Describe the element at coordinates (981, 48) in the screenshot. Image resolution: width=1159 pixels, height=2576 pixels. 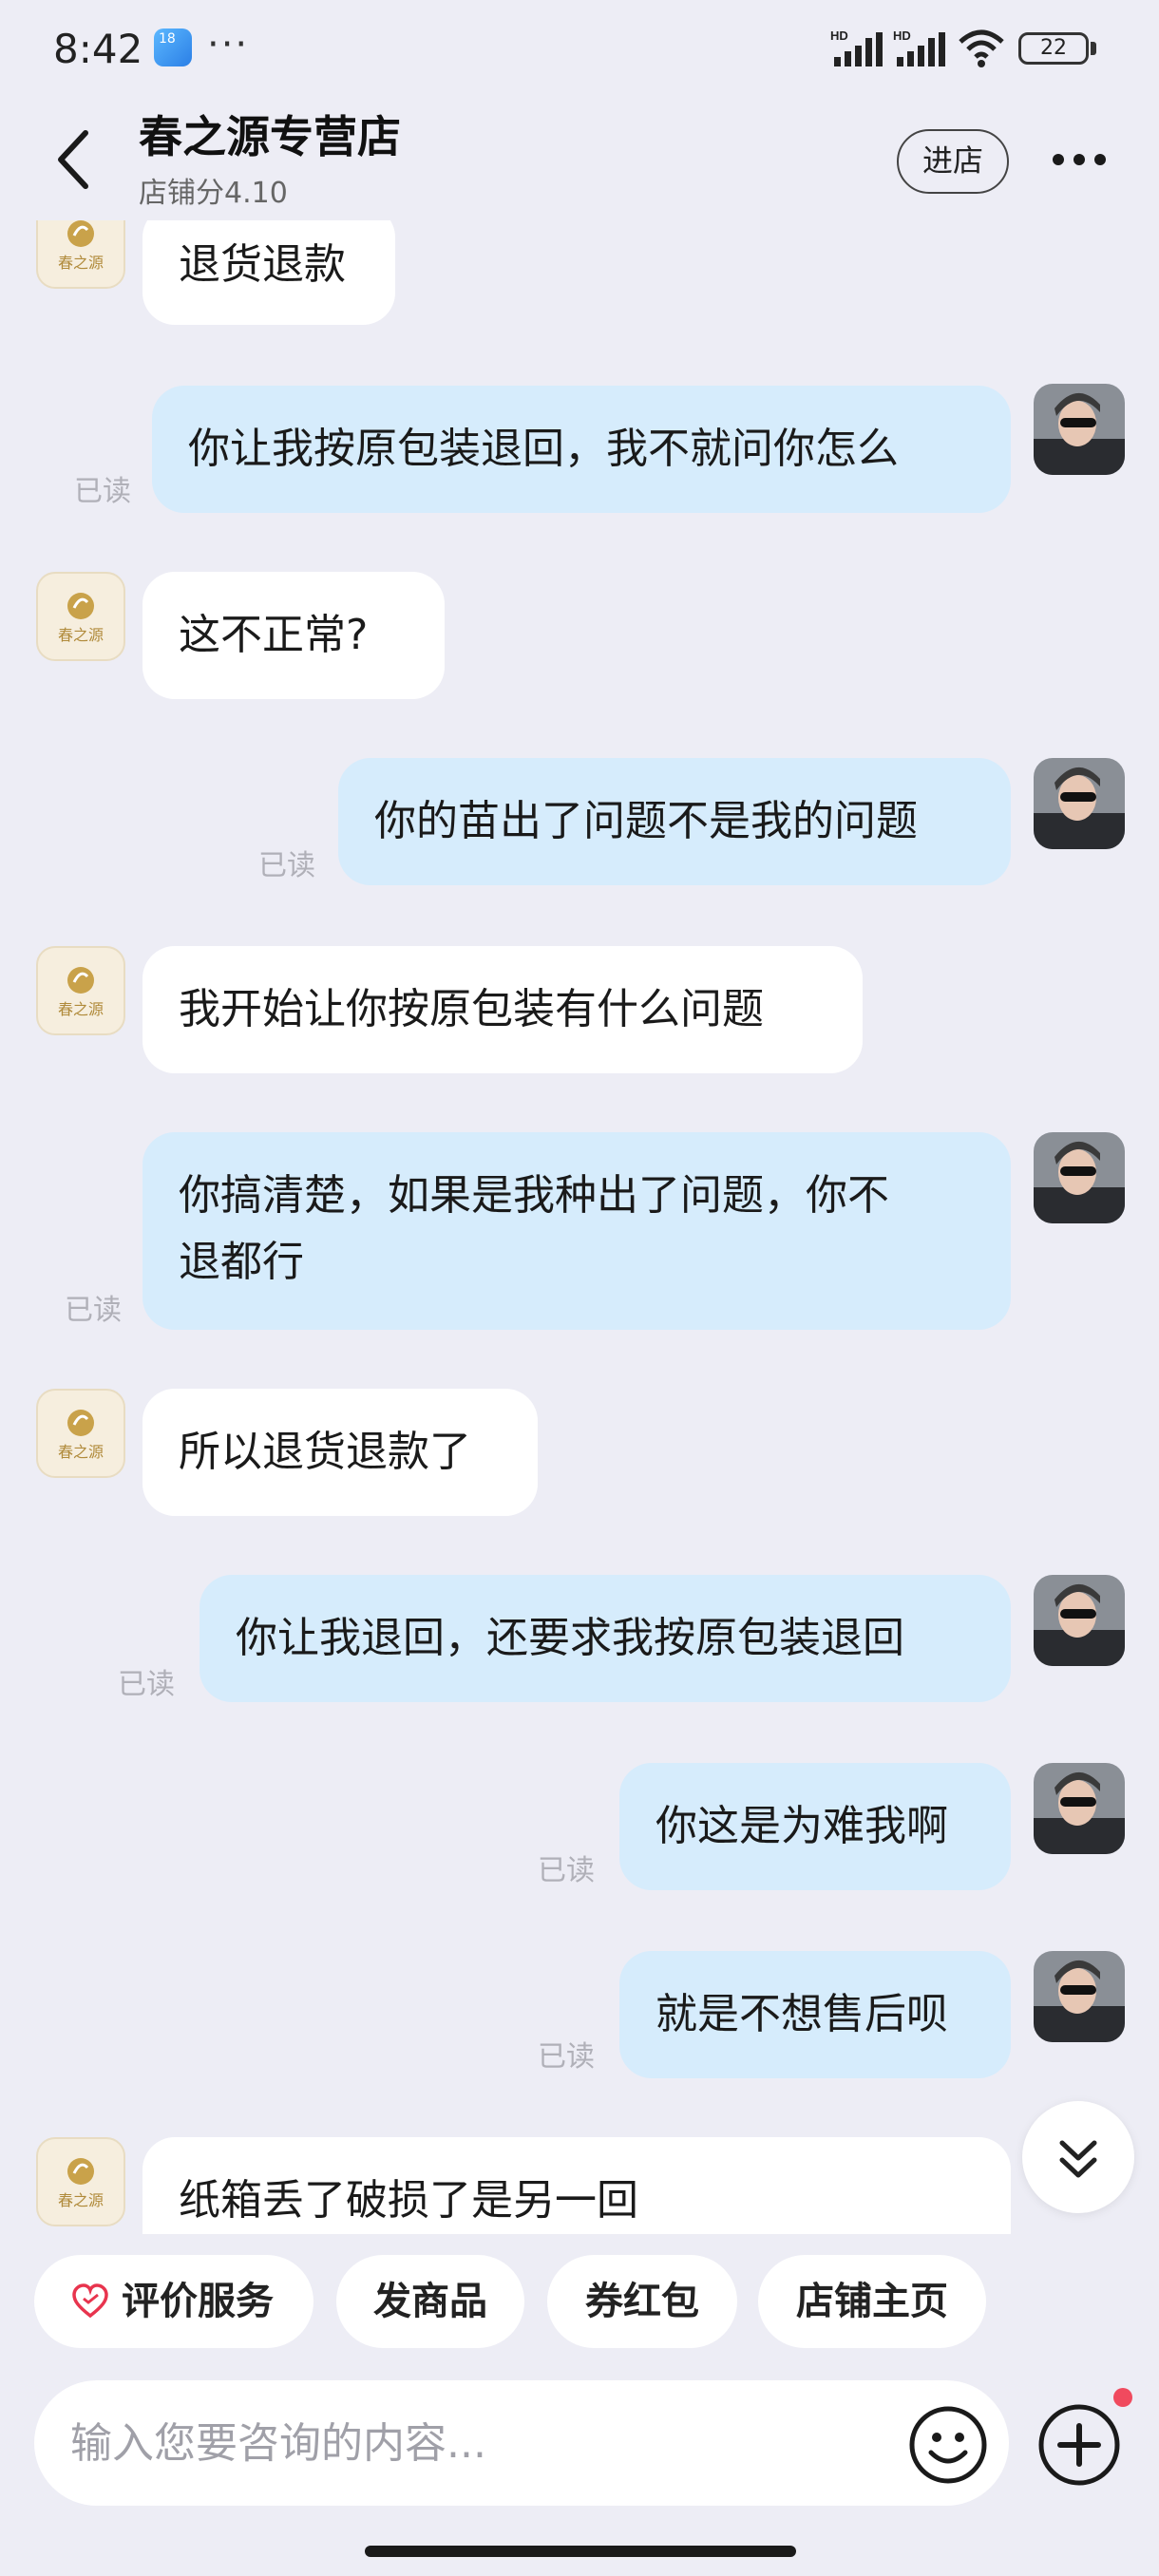
I see `wifi-icon` at that location.